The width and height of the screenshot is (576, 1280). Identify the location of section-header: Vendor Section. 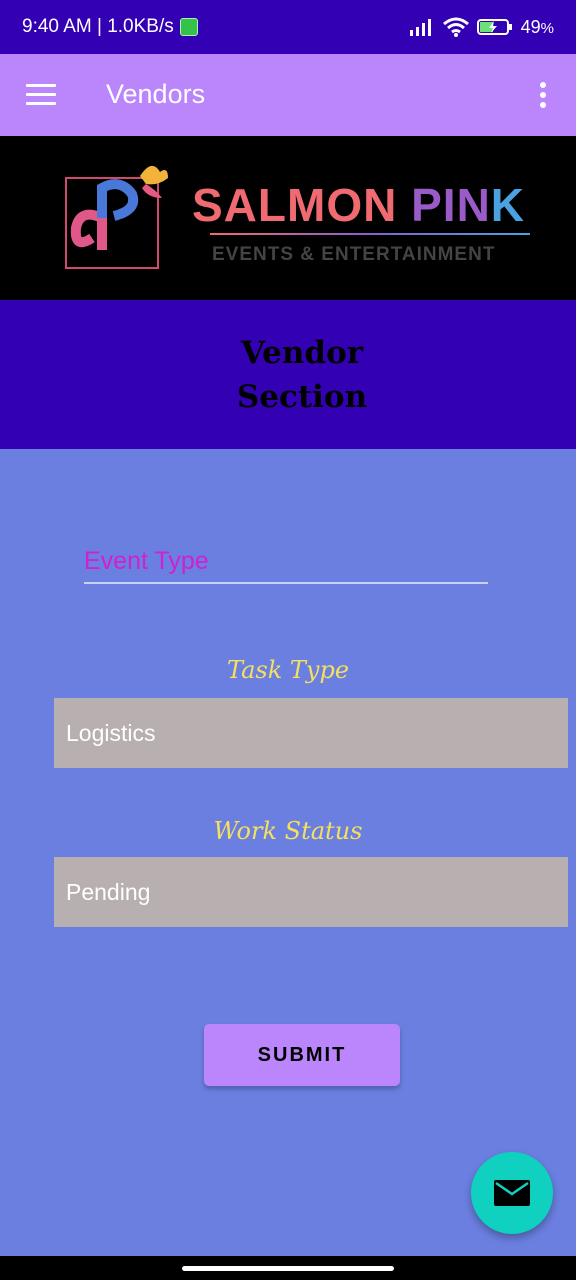
(288, 374).